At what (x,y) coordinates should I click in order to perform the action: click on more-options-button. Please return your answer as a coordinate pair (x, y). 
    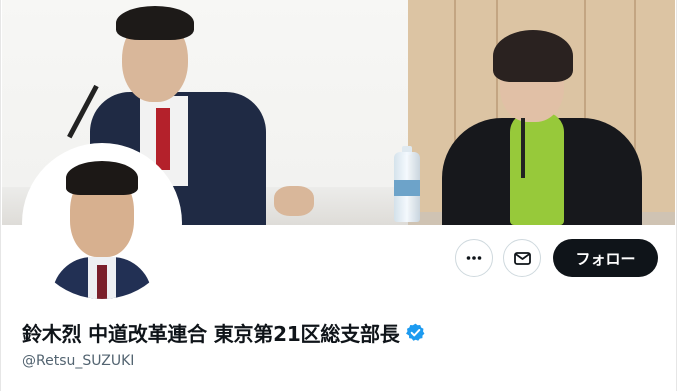
    Looking at the image, I should click on (474, 258).